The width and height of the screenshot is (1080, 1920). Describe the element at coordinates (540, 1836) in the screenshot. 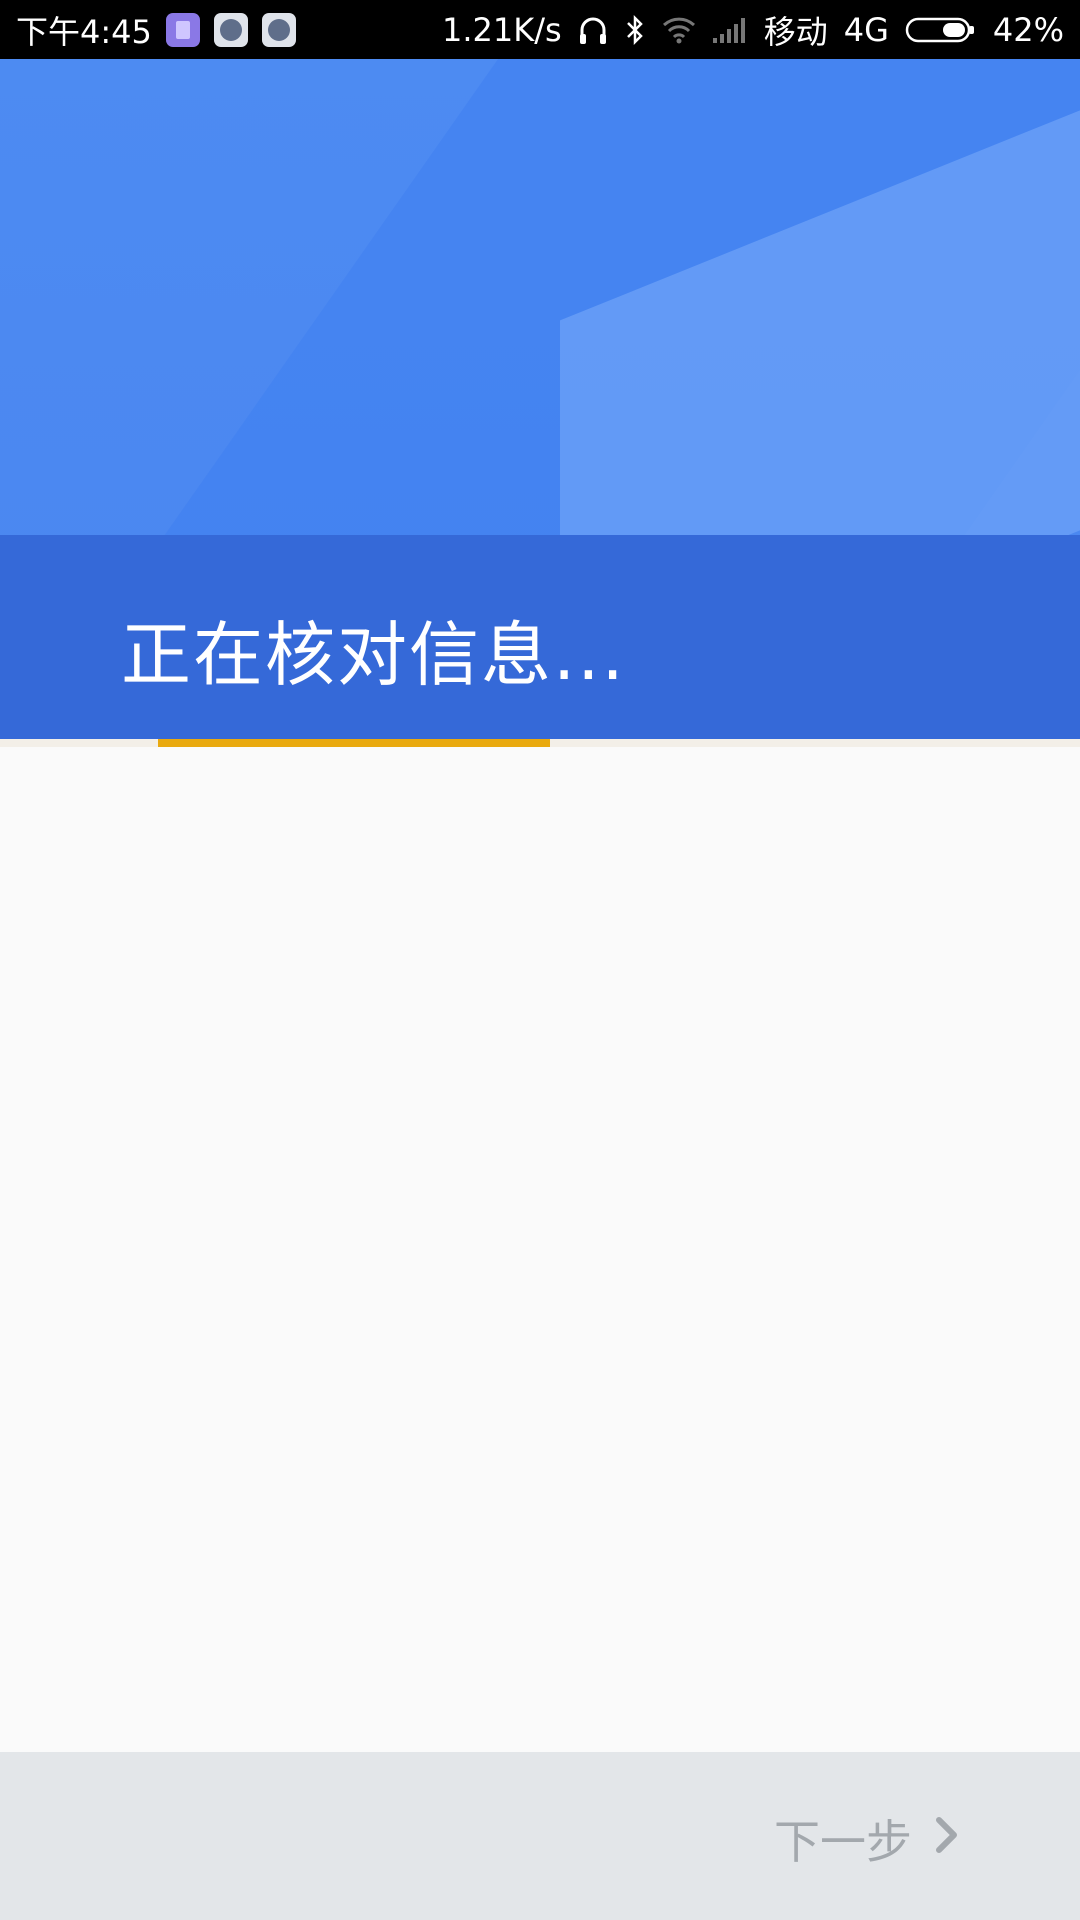

I see `bottom-bar: 下一步` at that location.